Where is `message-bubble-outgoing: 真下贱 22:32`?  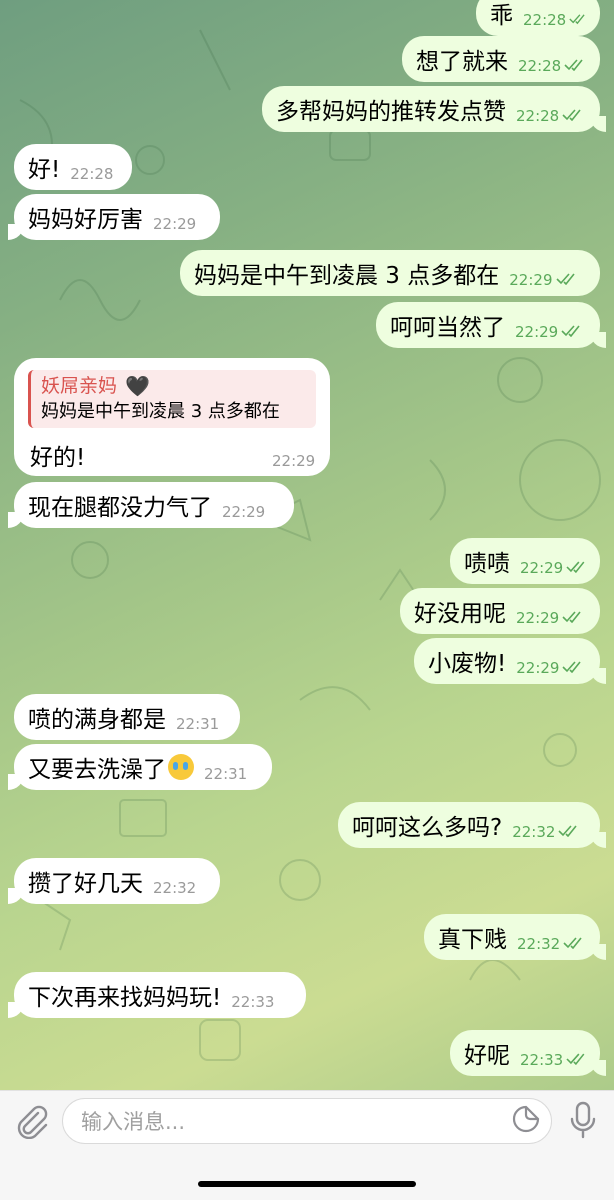
message-bubble-outgoing: 真下贱 22:32 is located at coordinates (515, 937).